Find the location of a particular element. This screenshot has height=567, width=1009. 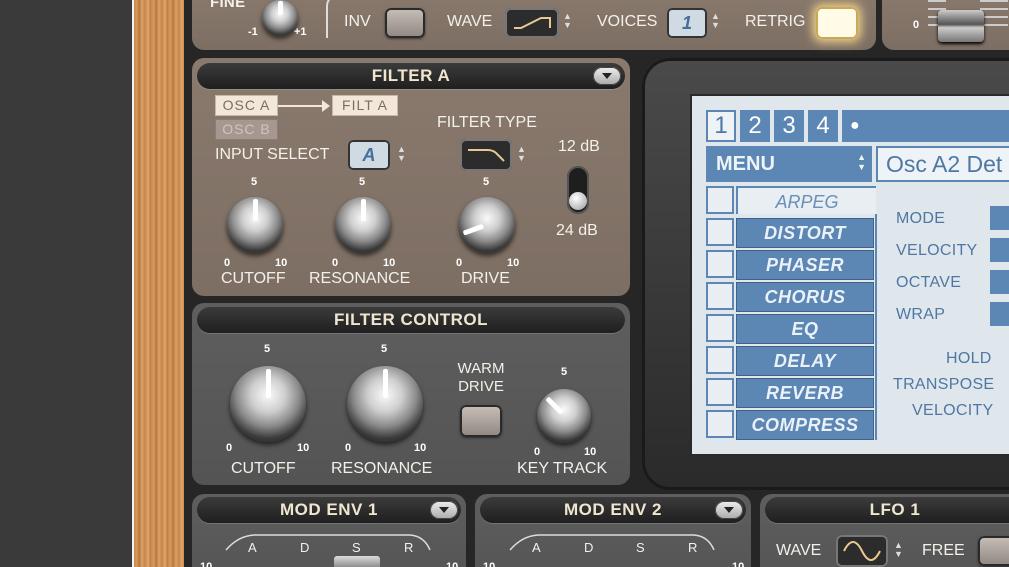

delay-checkbox is located at coordinates (720, 360).